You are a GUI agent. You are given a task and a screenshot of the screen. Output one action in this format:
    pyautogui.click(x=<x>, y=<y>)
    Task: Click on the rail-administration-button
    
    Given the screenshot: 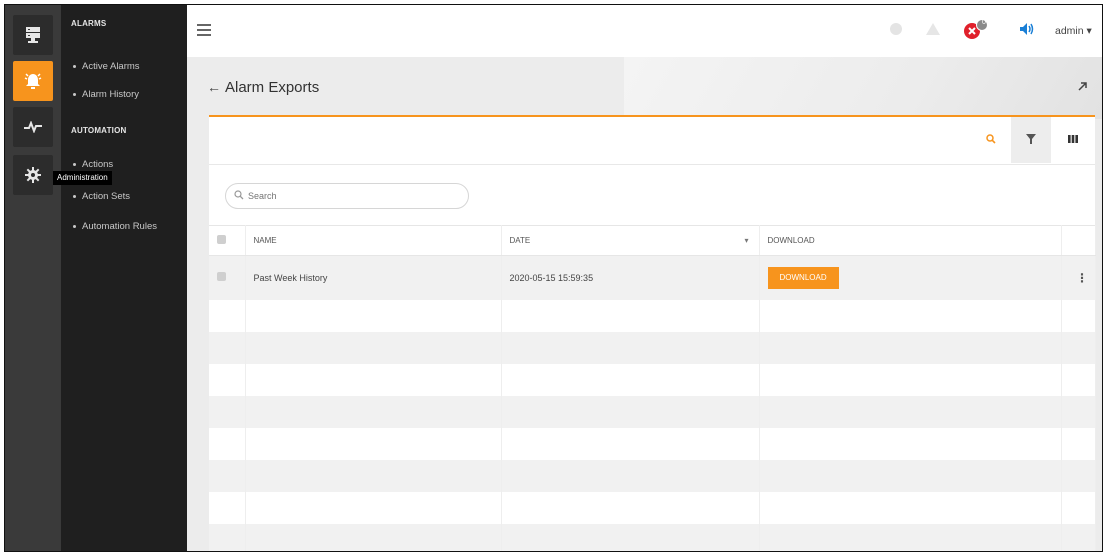 What is the action you would take?
    pyautogui.click(x=33, y=175)
    